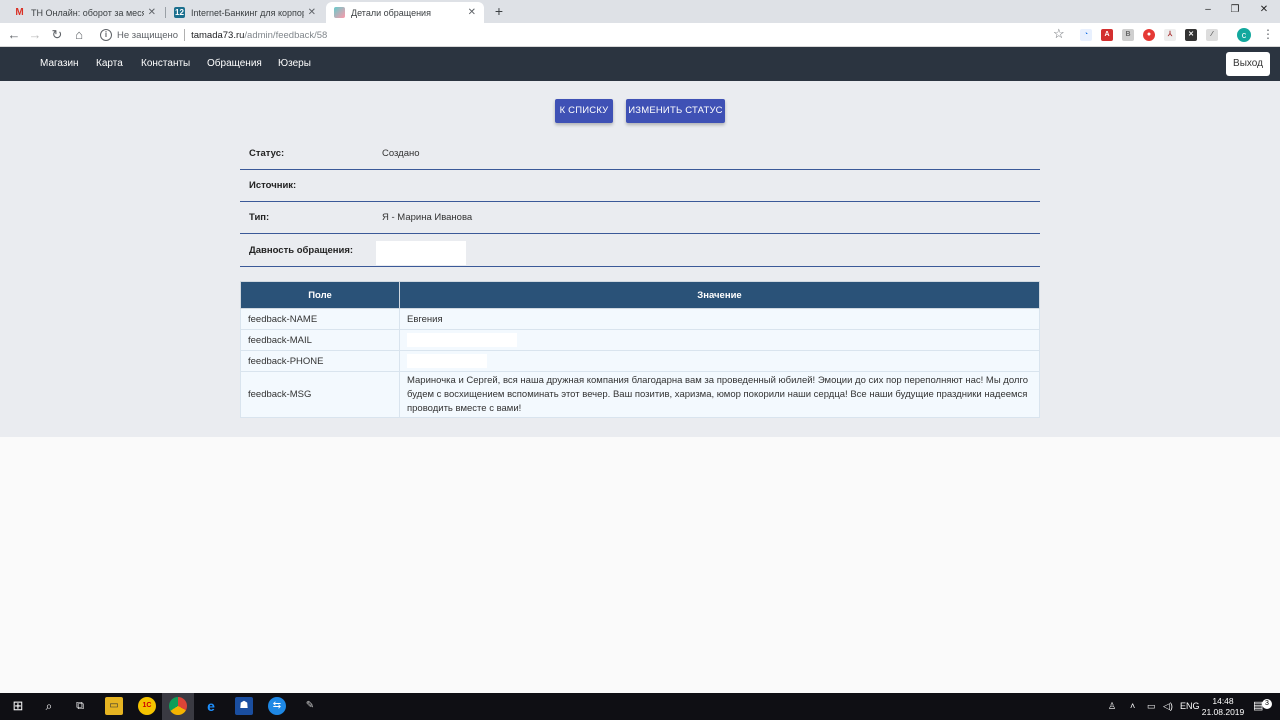 Image resolution: width=1280 pixels, height=720 pixels. What do you see at coordinates (109, 64) in the screenshot?
I see `nav-link-map: Карта` at bounding box center [109, 64].